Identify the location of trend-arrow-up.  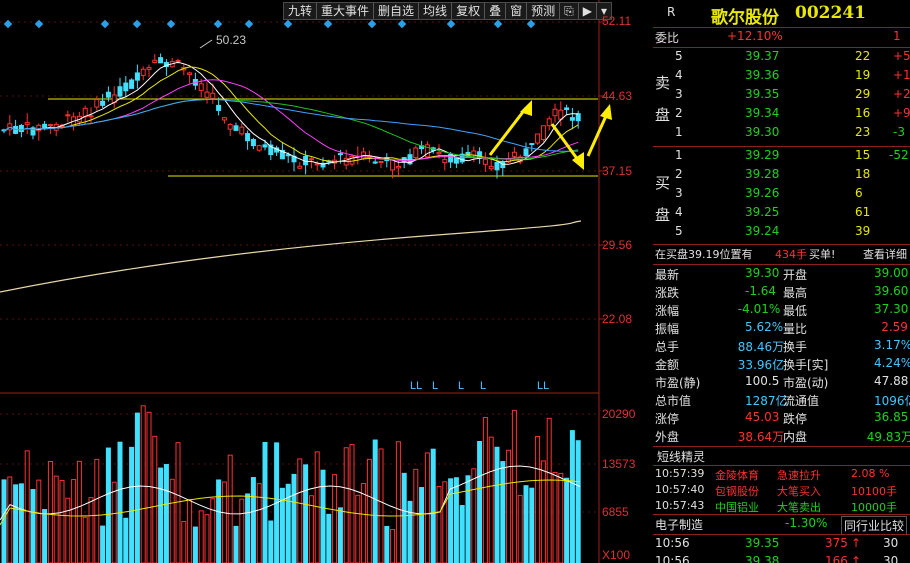
(508, 131).